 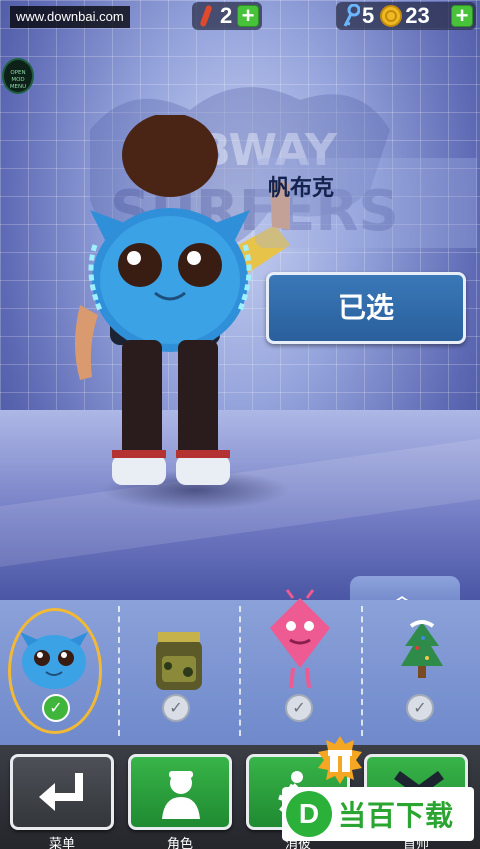 What do you see at coordinates (179, 661) in the screenshot?
I see `camo-backpack-icon` at bounding box center [179, 661].